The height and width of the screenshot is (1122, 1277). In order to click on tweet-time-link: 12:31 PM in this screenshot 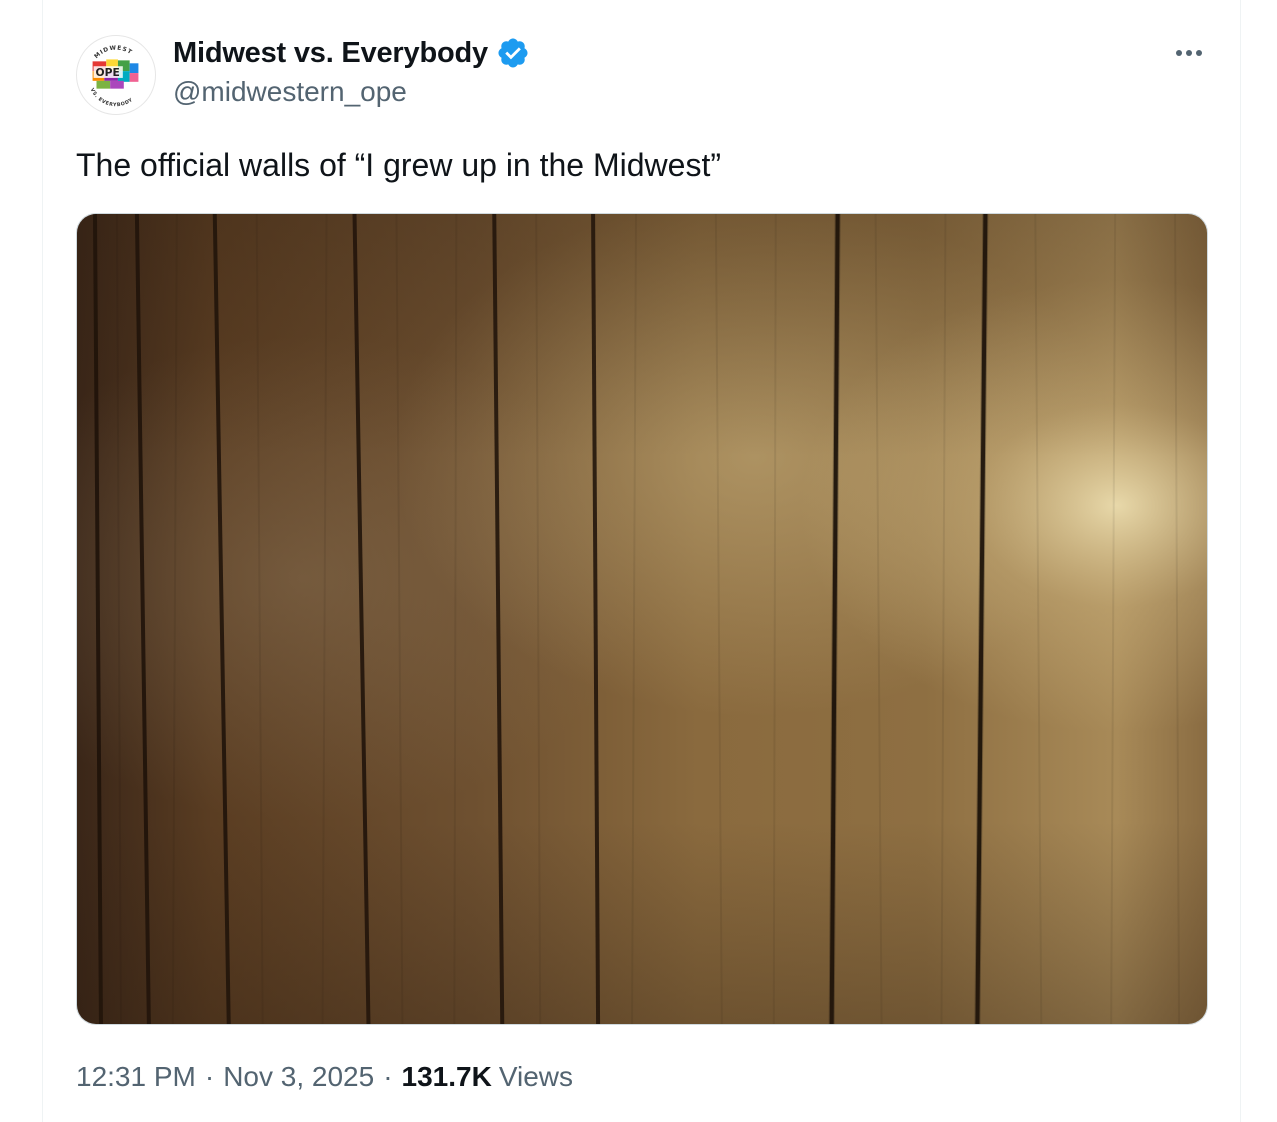, I will do `click(136, 1077)`.